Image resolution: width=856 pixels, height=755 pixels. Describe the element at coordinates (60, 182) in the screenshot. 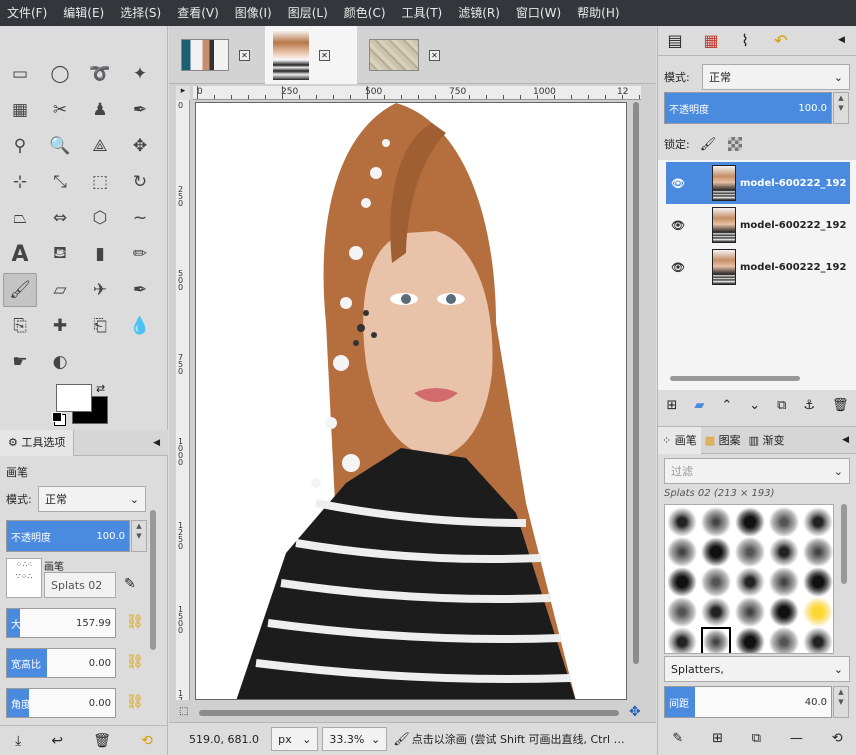

I see `transform-tool: ⤡` at that location.